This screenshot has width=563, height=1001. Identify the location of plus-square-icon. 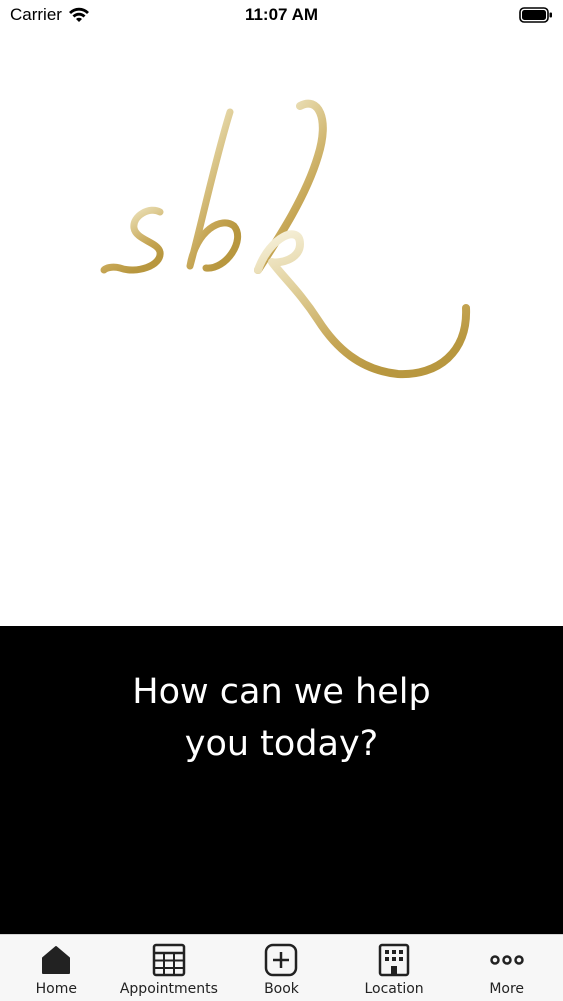
(281, 960).